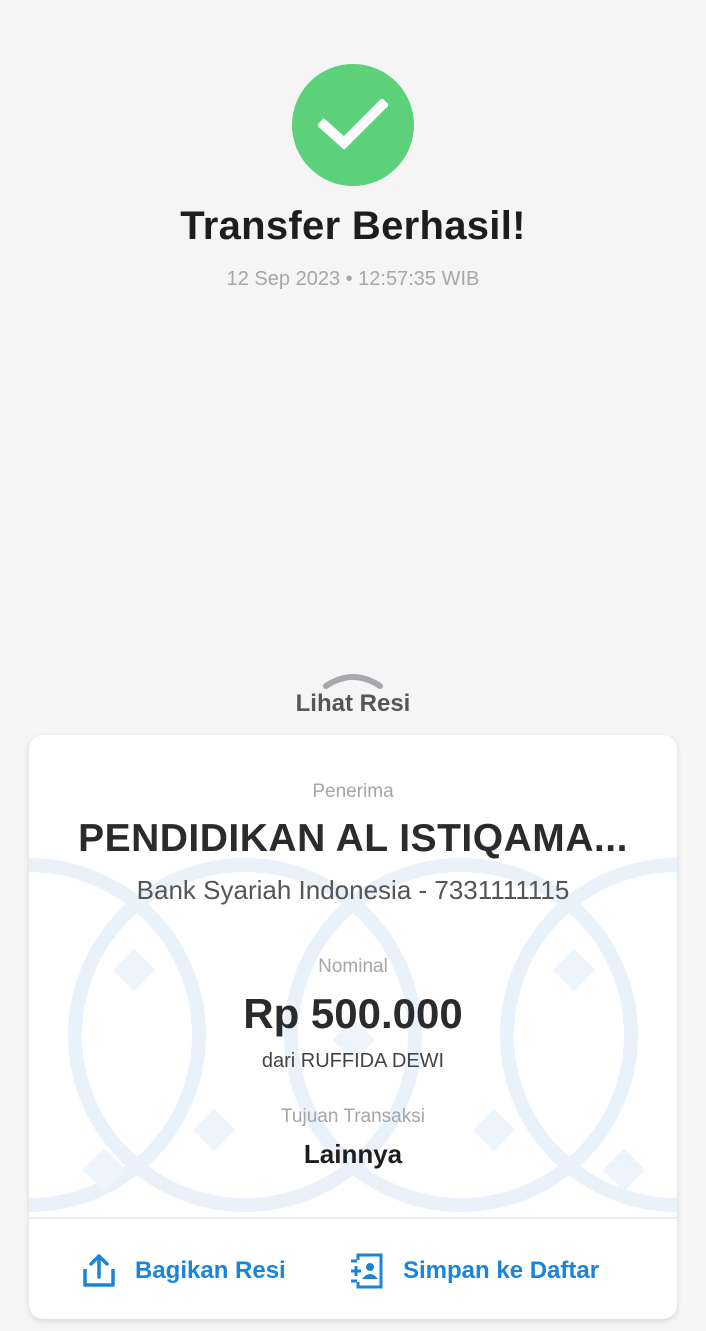  Describe the element at coordinates (99, 1270) in the screenshot. I see `share-icon` at that location.